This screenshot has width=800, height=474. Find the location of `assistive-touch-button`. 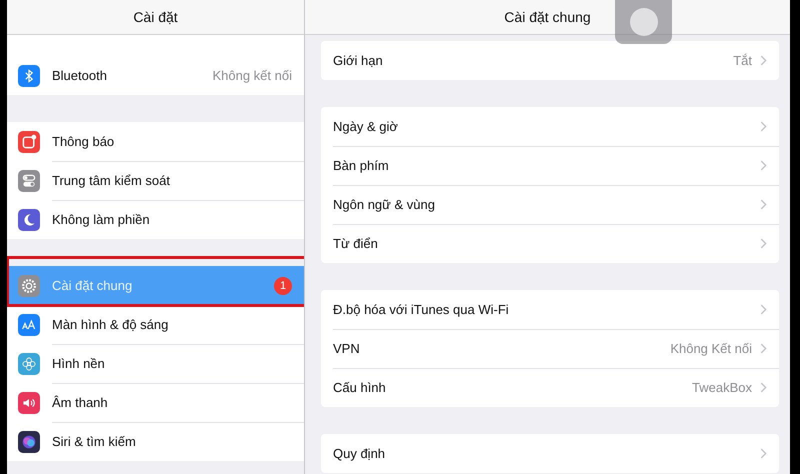

assistive-touch-button is located at coordinates (643, 22).